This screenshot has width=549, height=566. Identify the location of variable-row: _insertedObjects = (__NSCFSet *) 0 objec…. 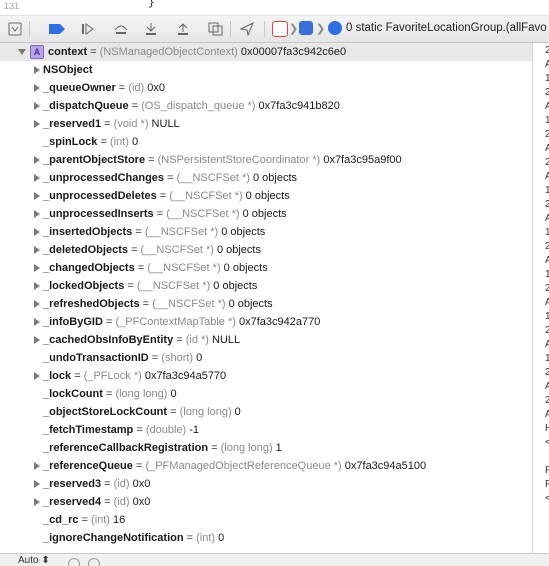
(266, 232).